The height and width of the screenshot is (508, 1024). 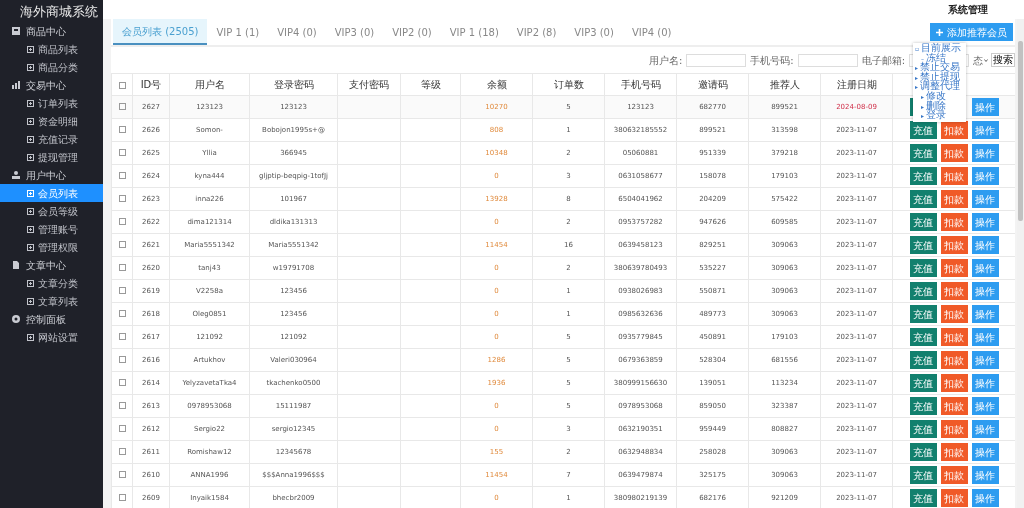 I want to click on sidebar-item: 商品分类, so click(x=51, y=67).